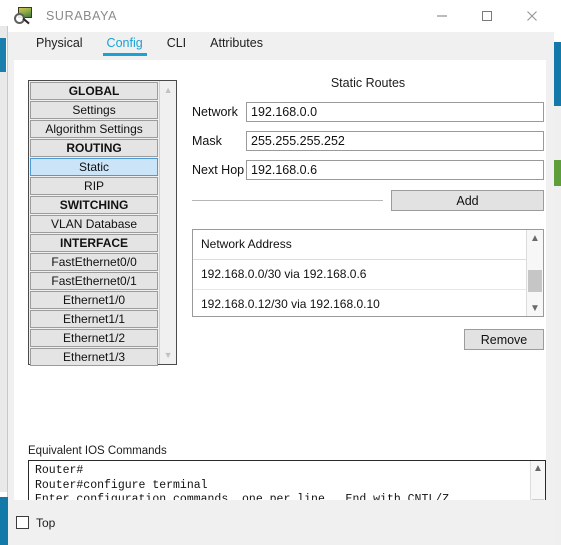 This screenshot has height=545, width=561. I want to click on add-button: Add, so click(467, 200).